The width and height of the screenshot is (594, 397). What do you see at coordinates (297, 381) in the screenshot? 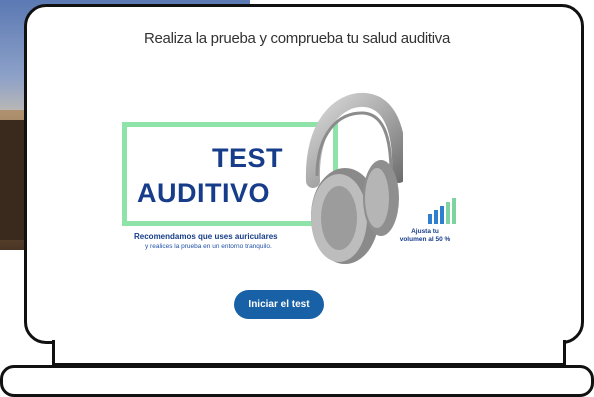
I see `laptop-base` at bounding box center [297, 381].